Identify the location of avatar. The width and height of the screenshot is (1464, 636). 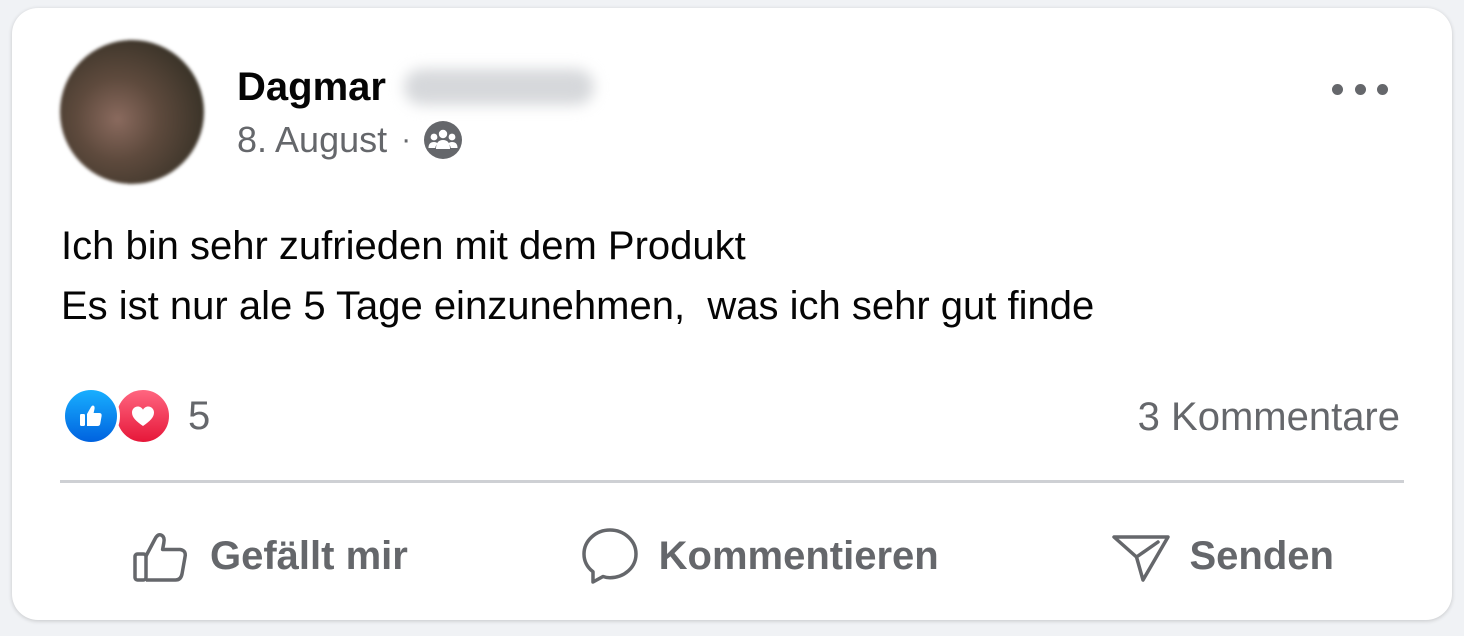
(132, 112).